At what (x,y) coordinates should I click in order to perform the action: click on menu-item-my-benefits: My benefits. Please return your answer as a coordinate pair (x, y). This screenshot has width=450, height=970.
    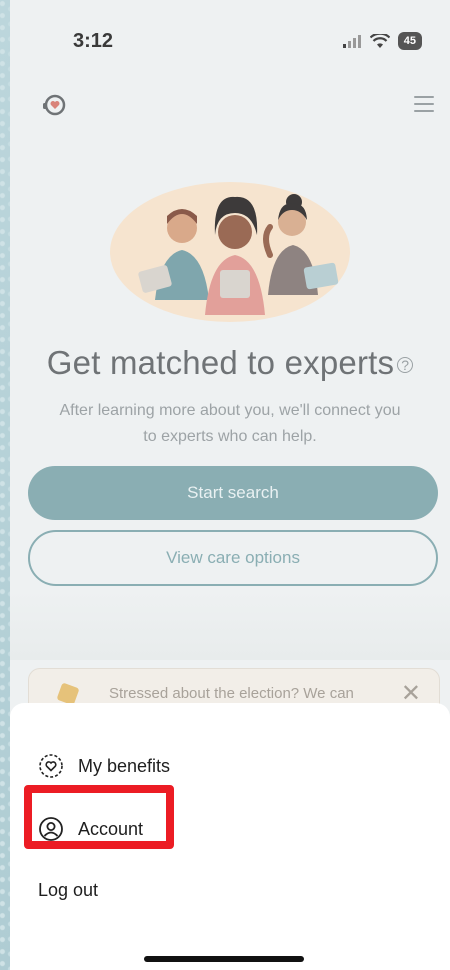
    Looking at the image, I should click on (104, 766).